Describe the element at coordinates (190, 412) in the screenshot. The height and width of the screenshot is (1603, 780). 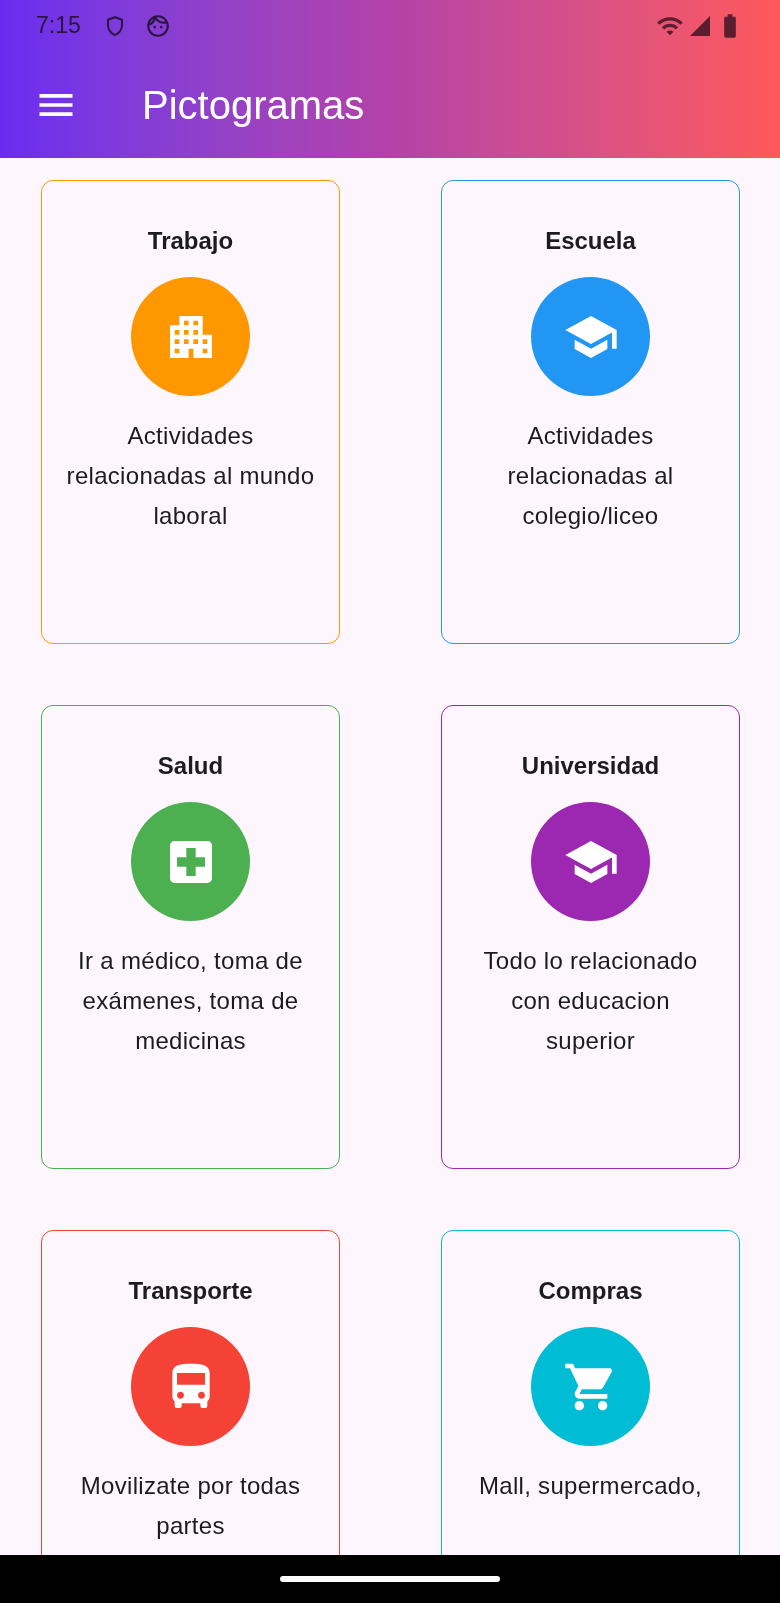
I see `category-card: Trabajo Actividades relacionadas al mundo laboral` at that location.